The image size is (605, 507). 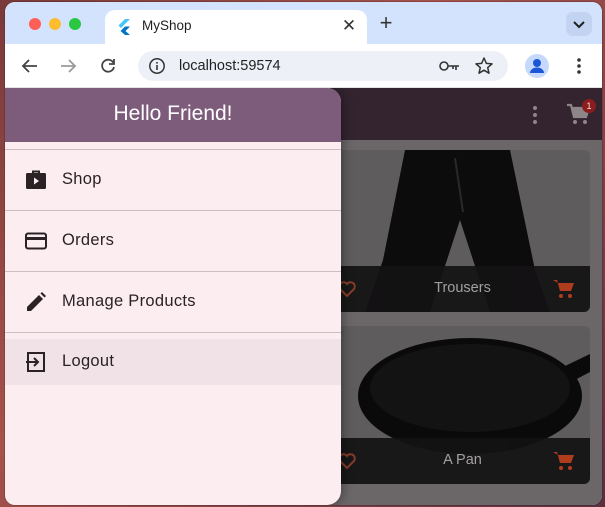 What do you see at coordinates (167, 25) in the screenshot?
I see `tab-title: MyShop` at bounding box center [167, 25].